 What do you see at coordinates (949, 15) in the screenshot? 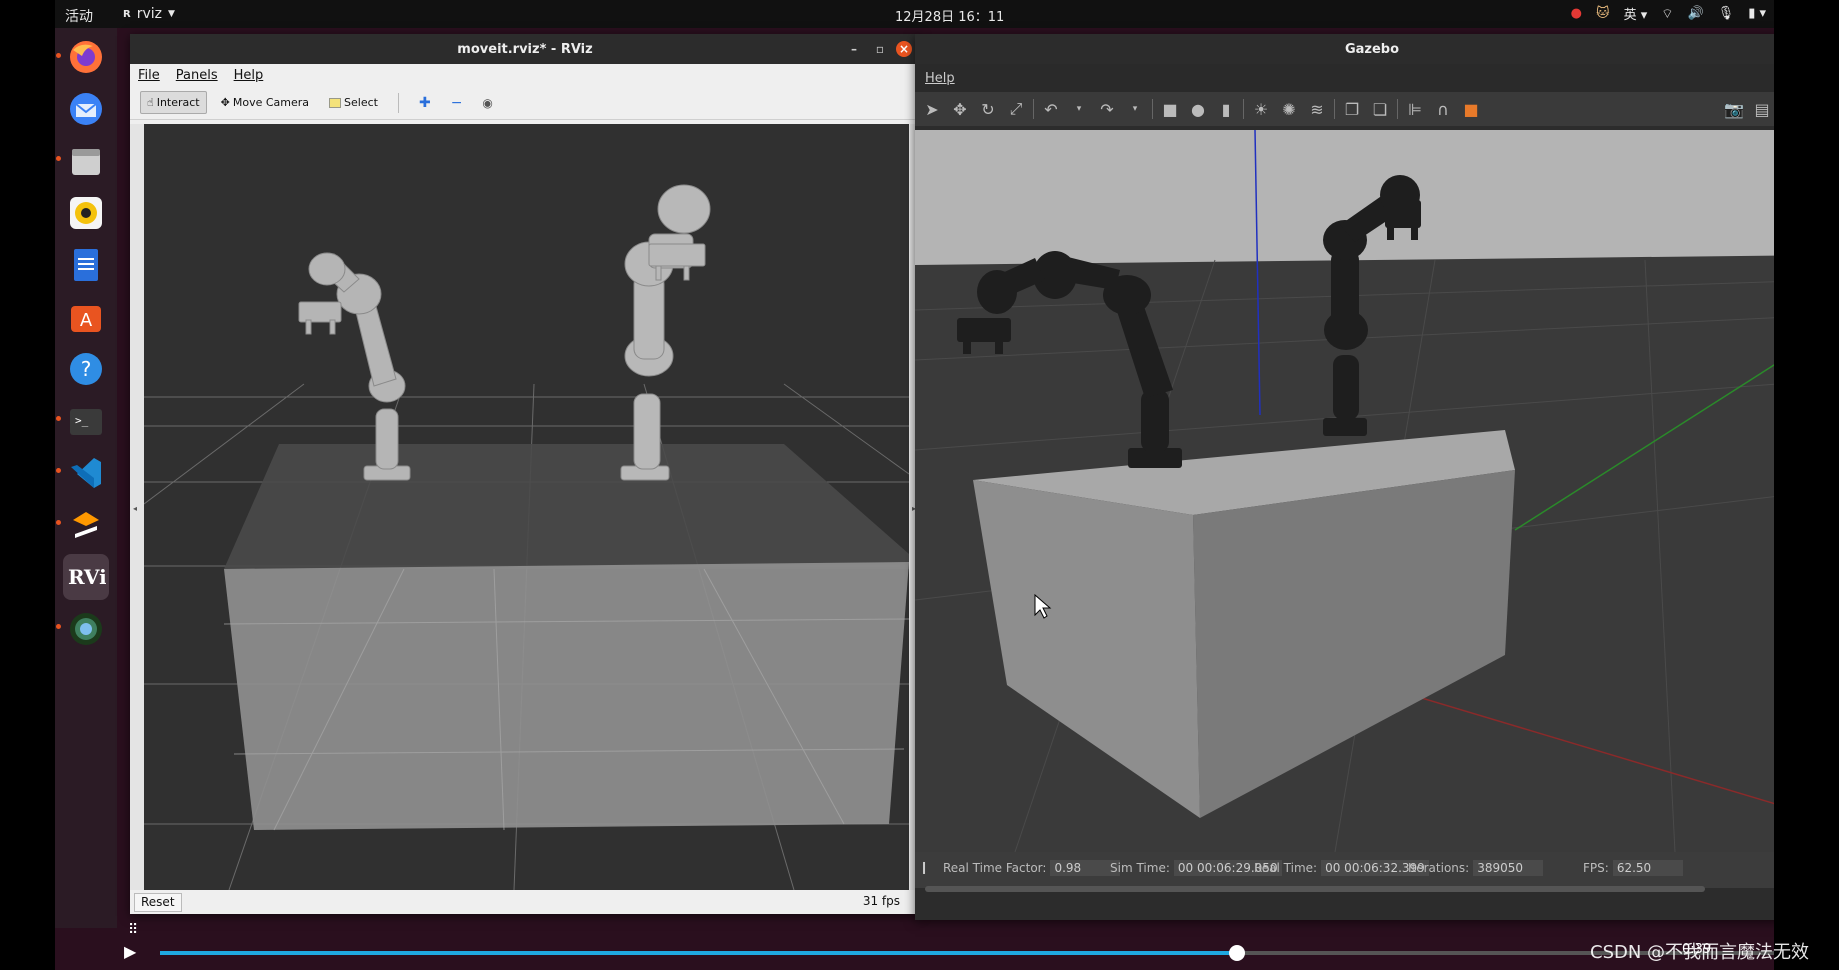
I see `clock: 12月28日 16：11` at bounding box center [949, 15].